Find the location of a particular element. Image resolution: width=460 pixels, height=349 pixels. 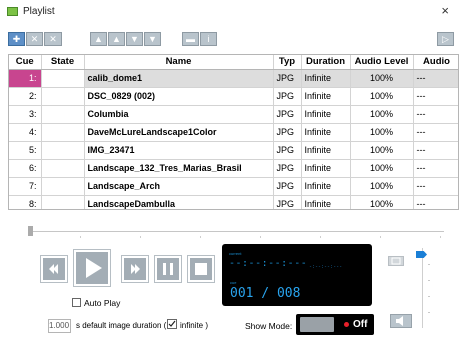

add-button: ✚ is located at coordinates (16, 39).